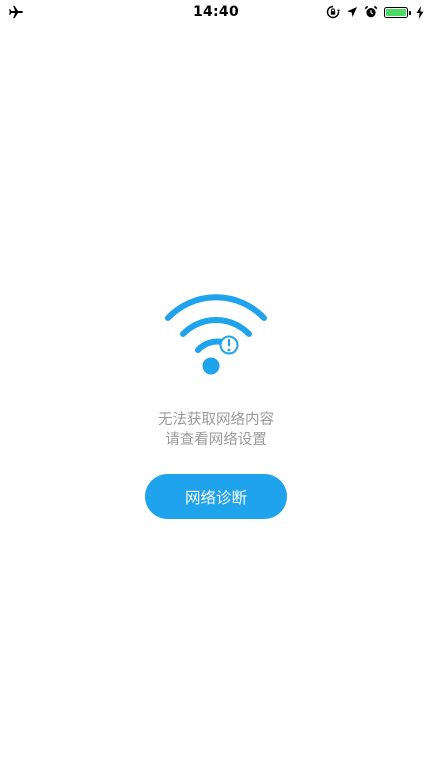  Describe the element at coordinates (333, 12) in the screenshot. I see `orientation-lock-icon` at that location.